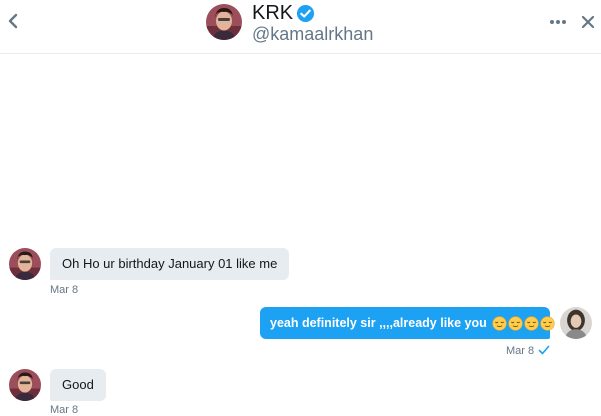 The image size is (601, 416). I want to click on message-text: Oh Ho ur birthday January 01 like me, so click(170, 263).